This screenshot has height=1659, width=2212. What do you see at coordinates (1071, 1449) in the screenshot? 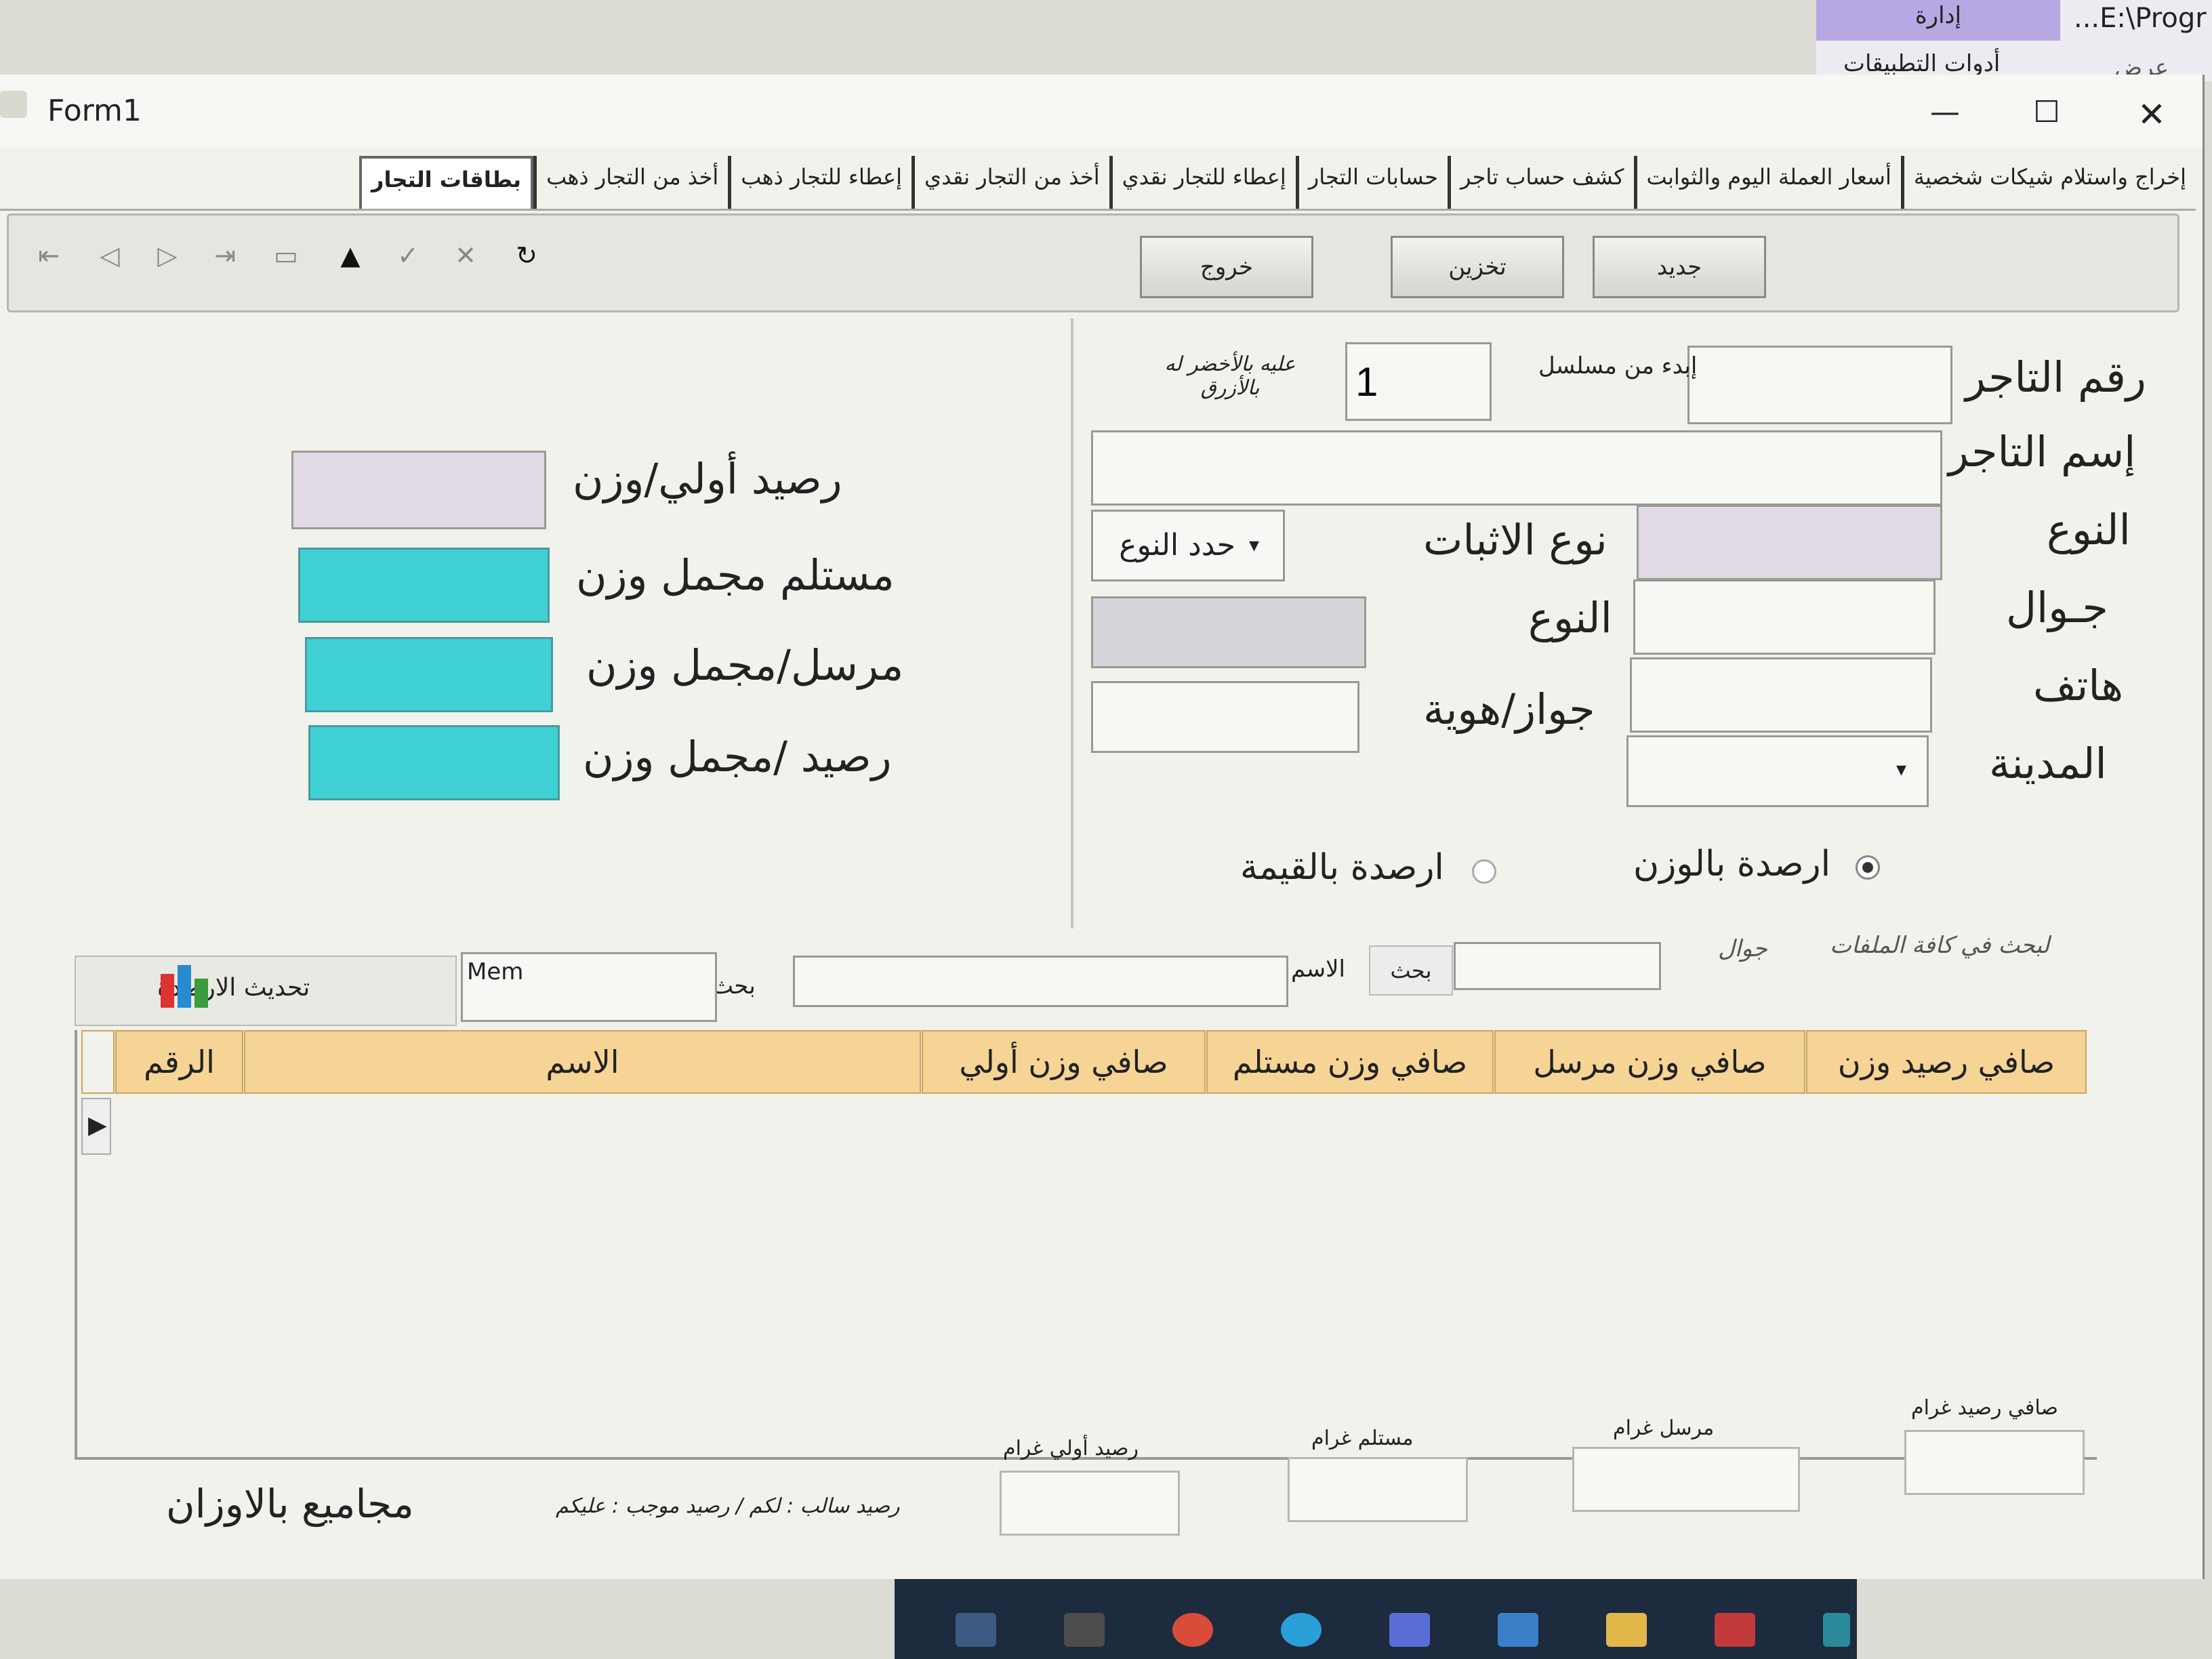
I see `initial-g-label: رصيد أولي غرام` at bounding box center [1071, 1449].